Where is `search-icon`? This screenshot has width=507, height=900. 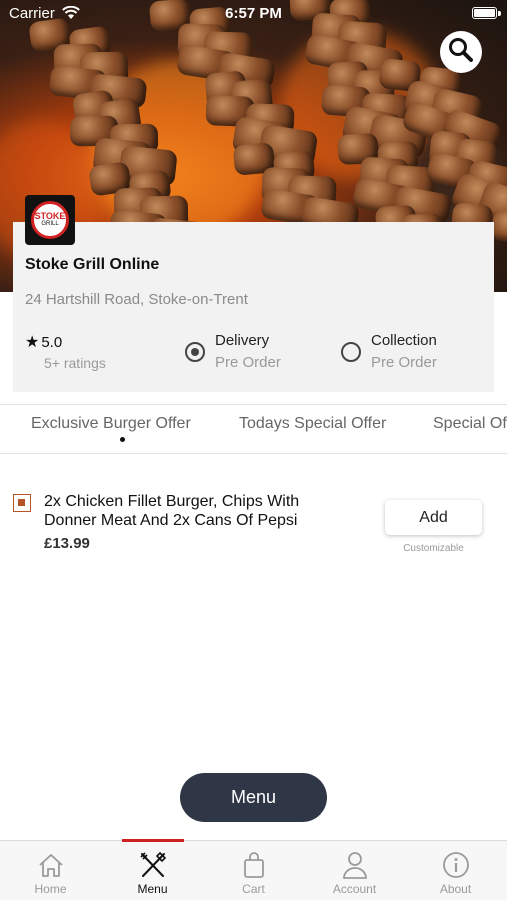
search-icon is located at coordinates (461, 52).